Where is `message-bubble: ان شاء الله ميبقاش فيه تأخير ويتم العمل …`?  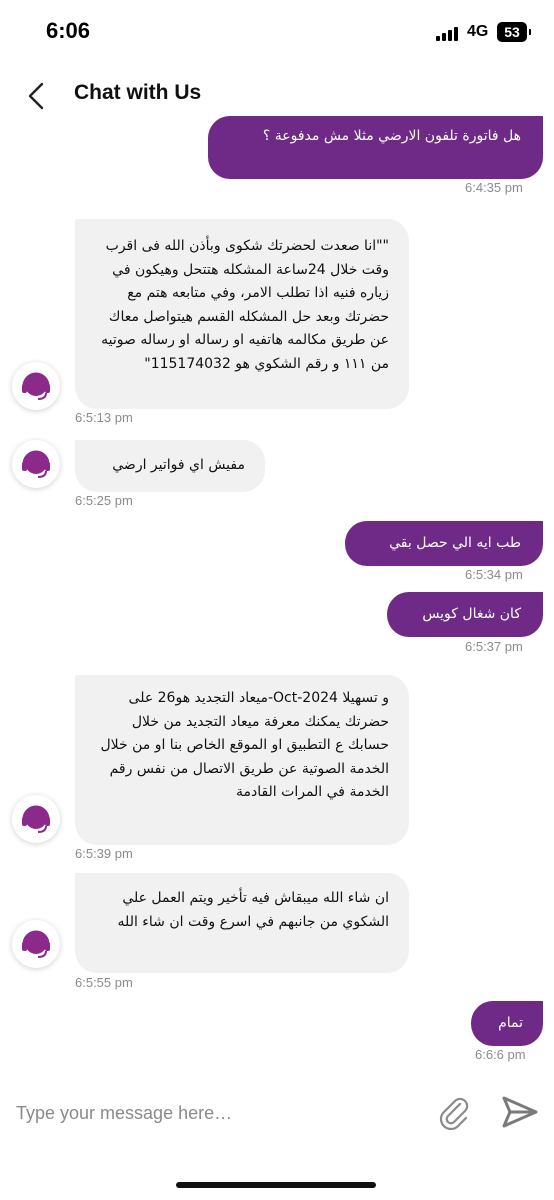
message-bubble: ان شاء الله ميبقاش فيه تأخير ويتم العمل … is located at coordinates (242, 923).